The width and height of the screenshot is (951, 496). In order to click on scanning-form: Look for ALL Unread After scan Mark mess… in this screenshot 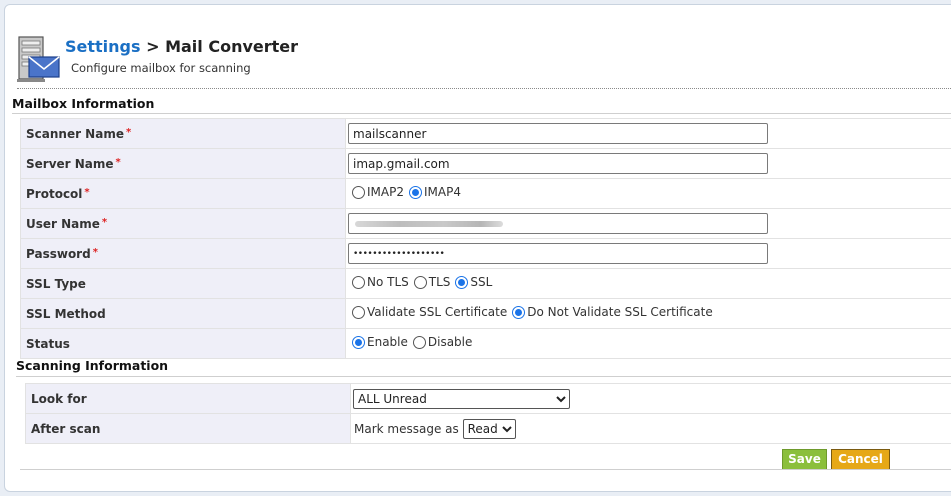, I will do `click(488, 413)`.